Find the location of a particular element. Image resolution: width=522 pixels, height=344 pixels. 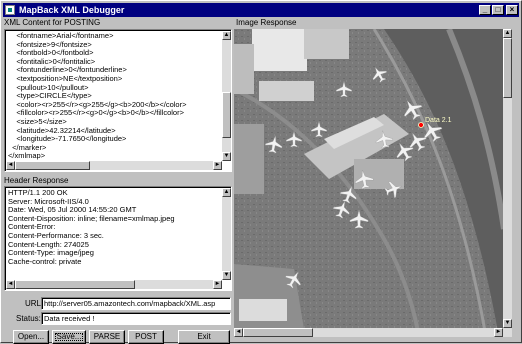

window-title: MapBack XML Debugger is located at coordinates (72, 10).